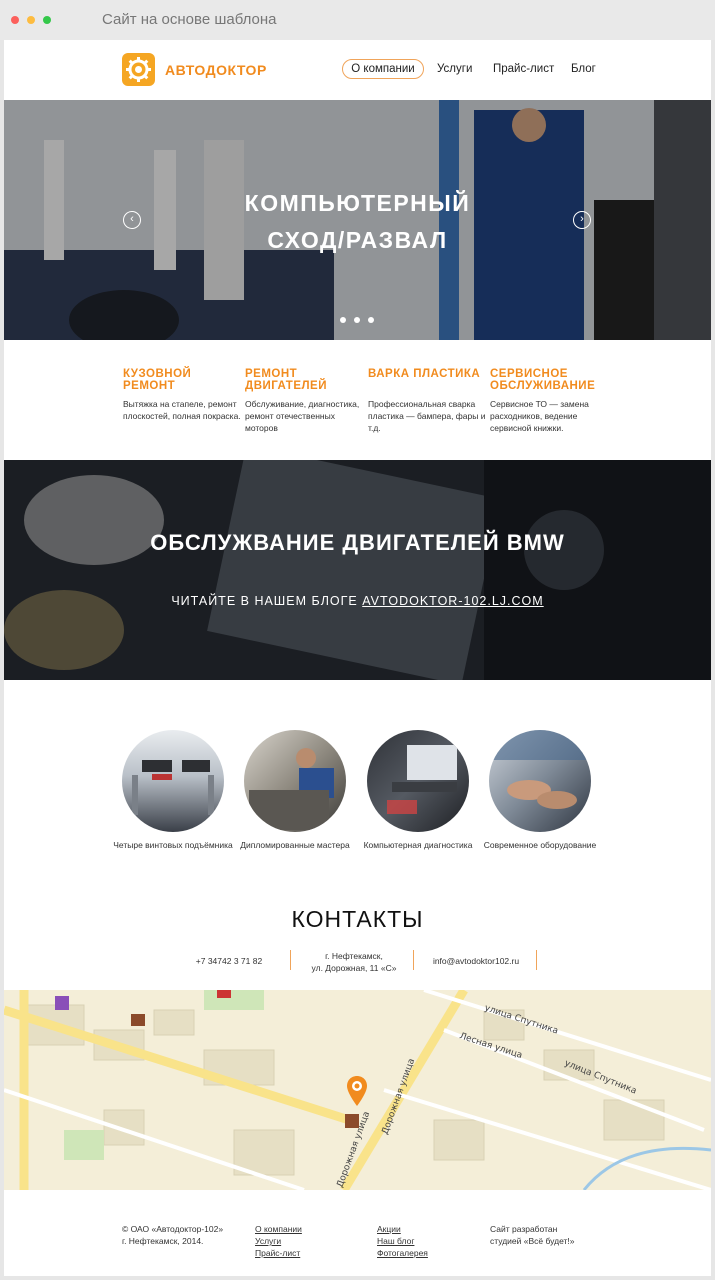  Describe the element at coordinates (383, 69) in the screenshot. I see `nav-about: О компании` at that location.